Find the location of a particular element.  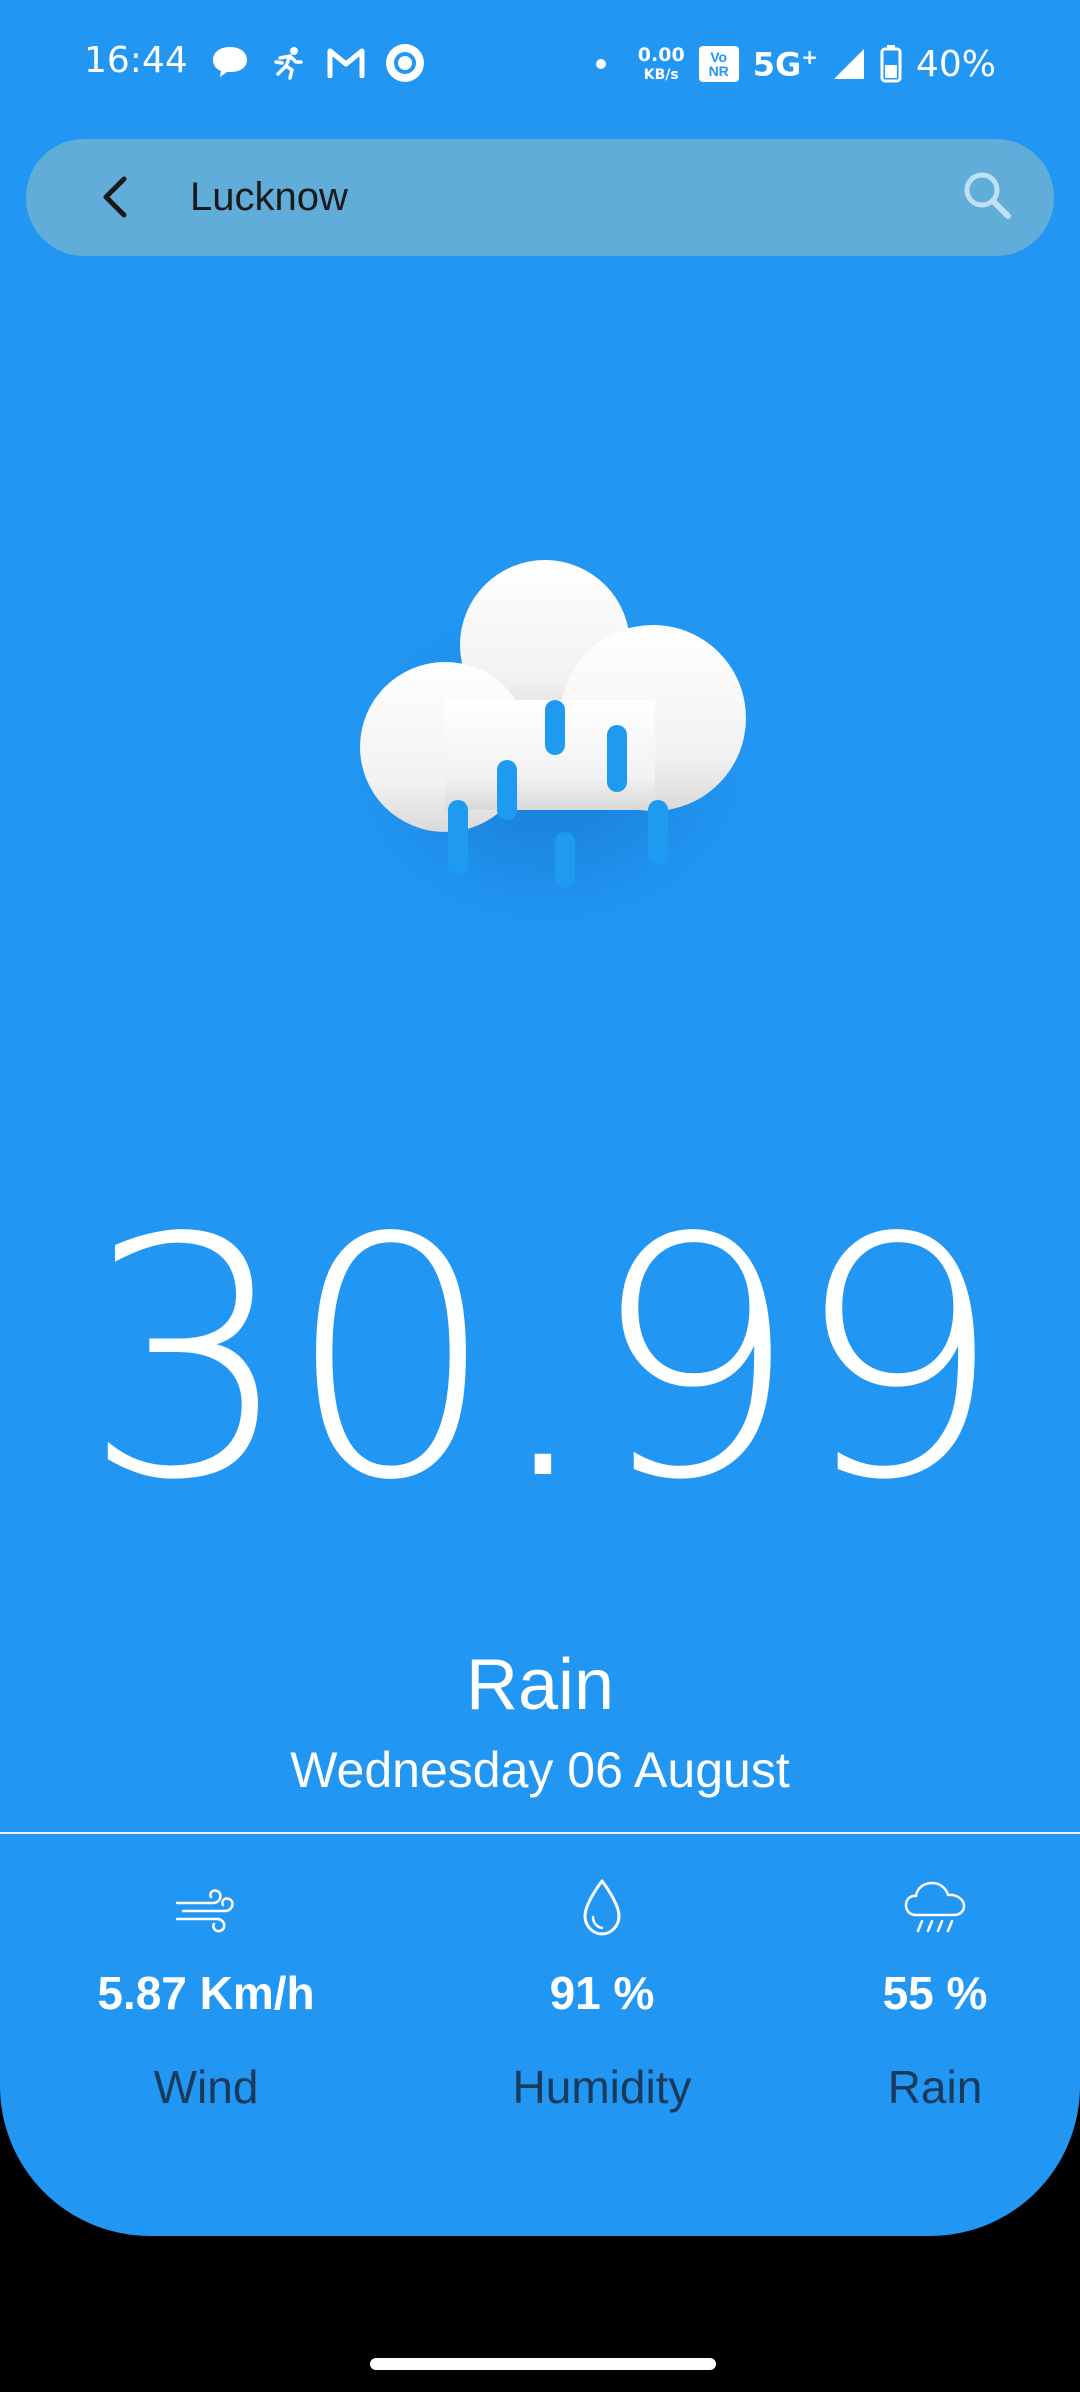

wind-stat: 5.87 Km/h Wind is located at coordinates (206, 1996).